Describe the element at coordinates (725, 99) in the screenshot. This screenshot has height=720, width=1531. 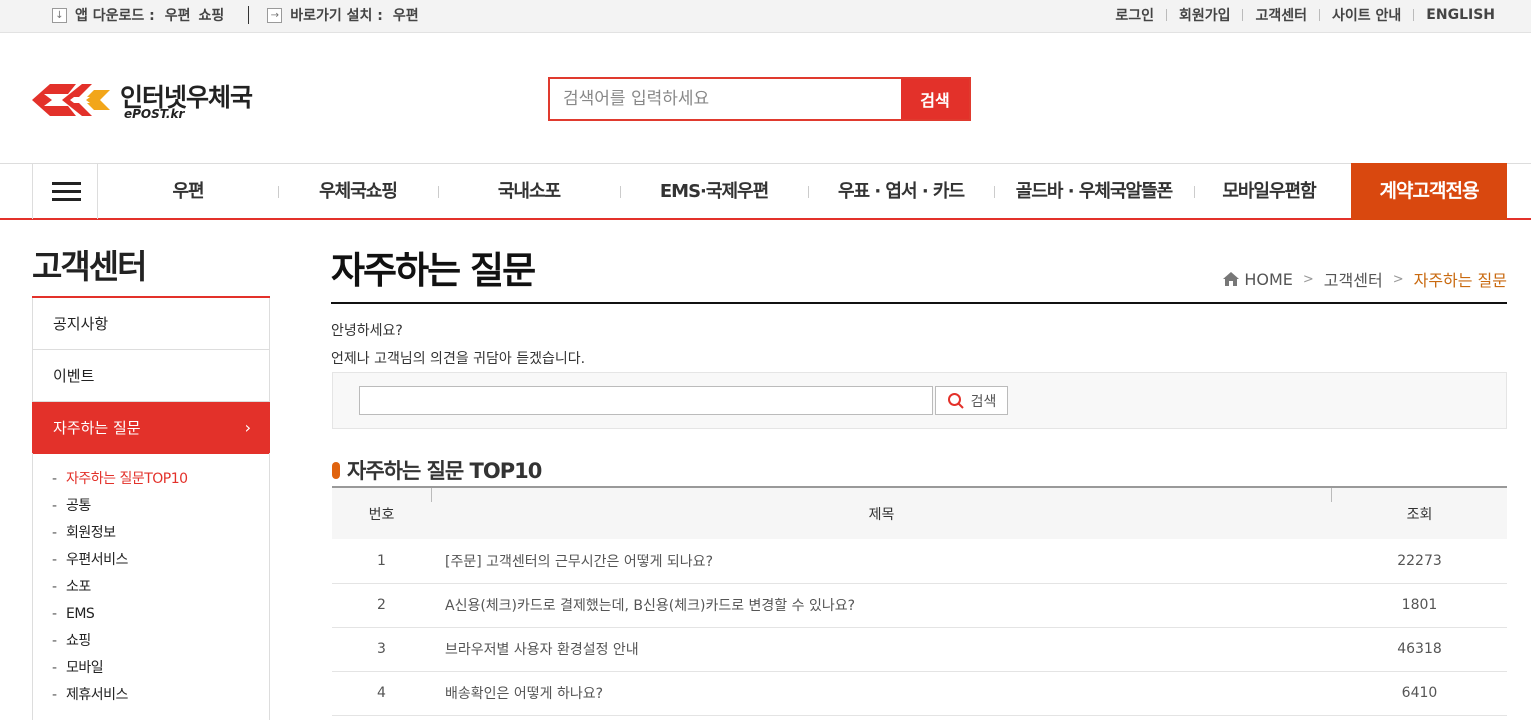
I see `global-search-input` at that location.